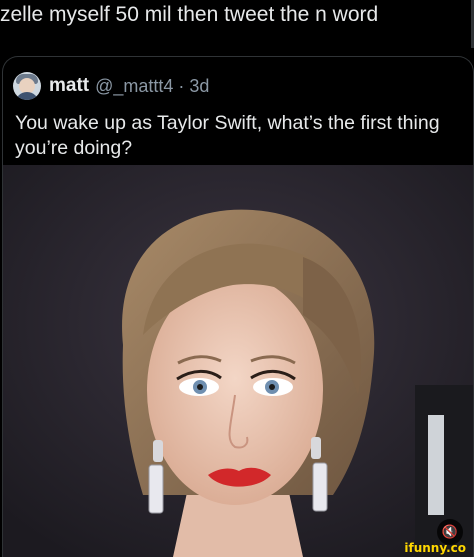  Describe the element at coordinates (435, 548) in the screenshot. I see `ifunny-watermark: ifunny.co` at that location.